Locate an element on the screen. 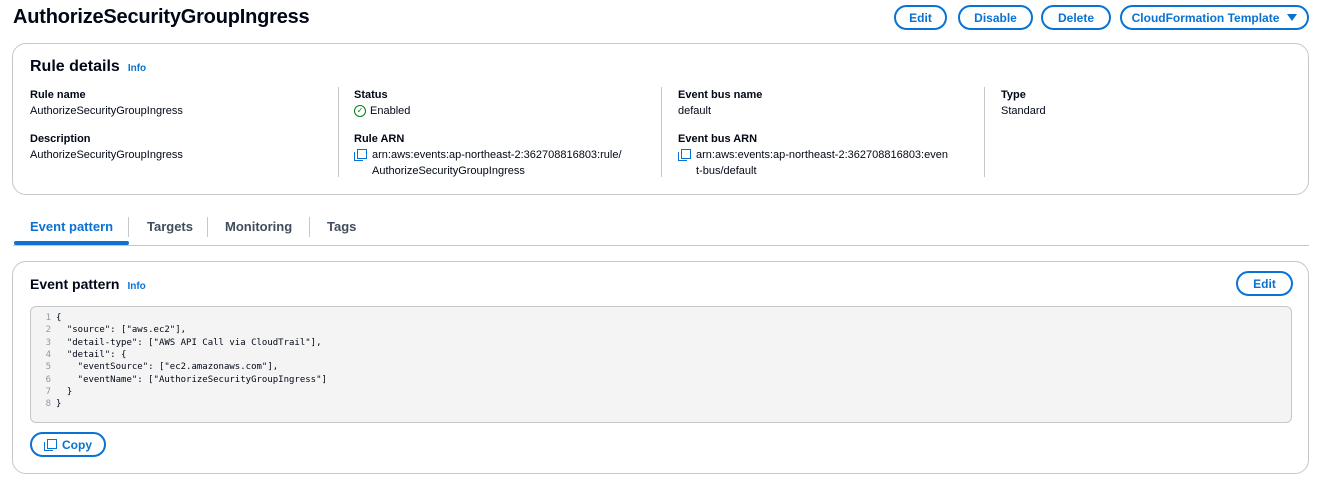 The height and width of the screenshot is (492, 1326). rule-details-info-link: Info is located at coordinates (137, 68).